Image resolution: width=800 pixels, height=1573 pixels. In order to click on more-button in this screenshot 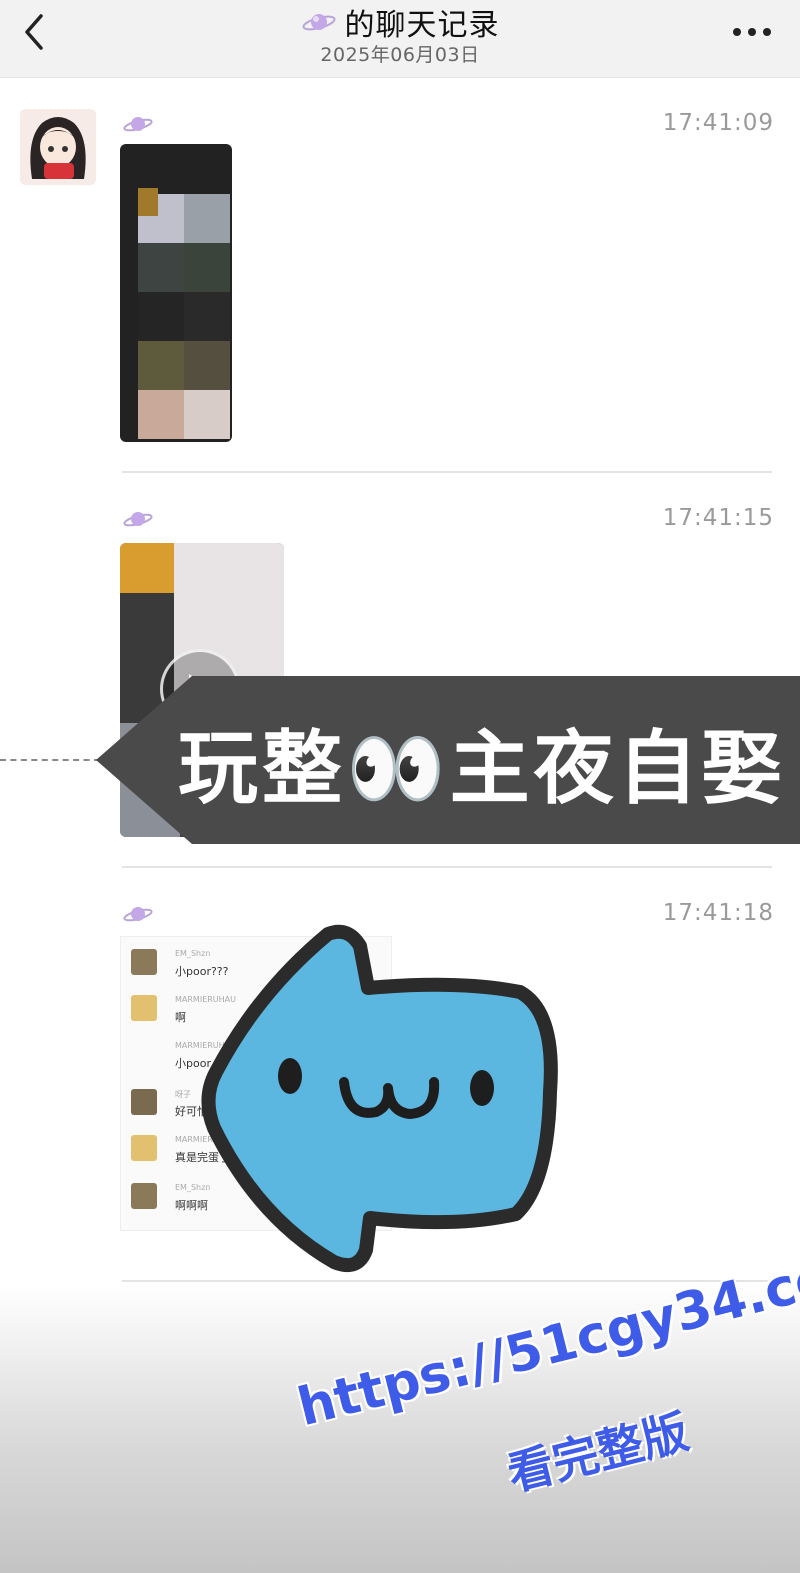, I will do `click(752, 32)`.